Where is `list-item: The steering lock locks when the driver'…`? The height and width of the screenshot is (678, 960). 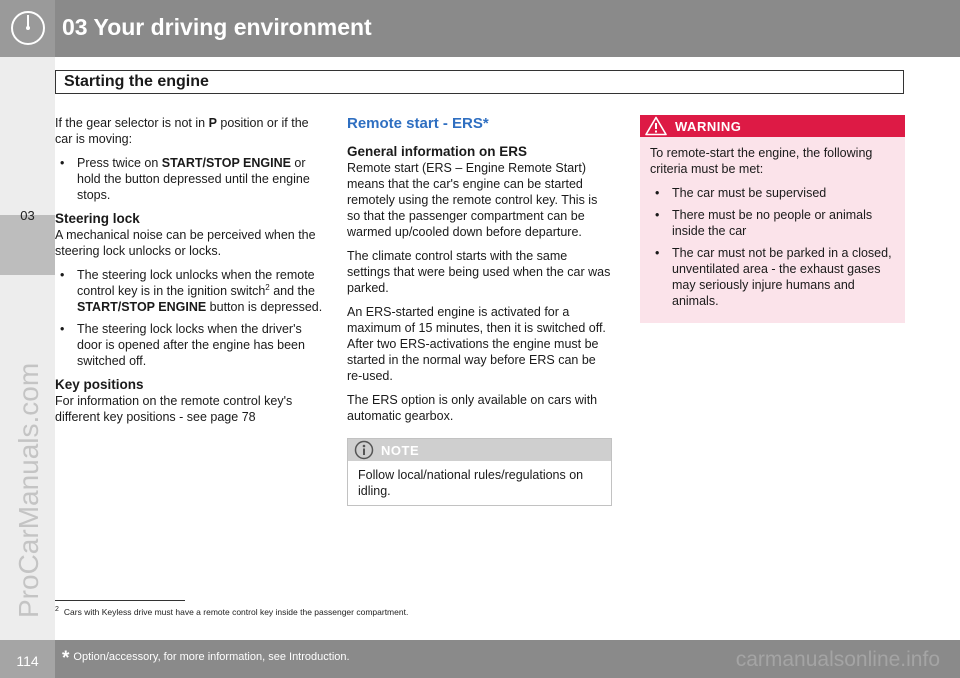 list-item: The steering lock locks when the driver'… is located at coordinates (189, 345).